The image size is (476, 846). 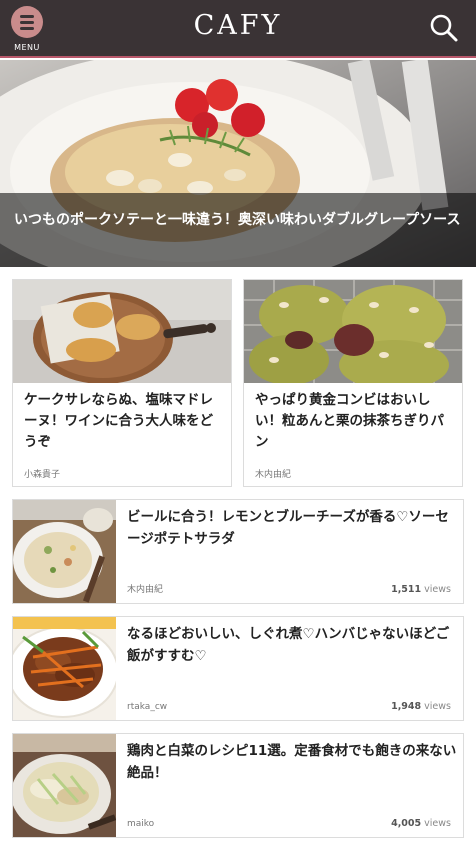 What do you see at coordinates (238, 25) in the screenshot?
I see `site-logo: CAFY` at bounding box center [238, 25].